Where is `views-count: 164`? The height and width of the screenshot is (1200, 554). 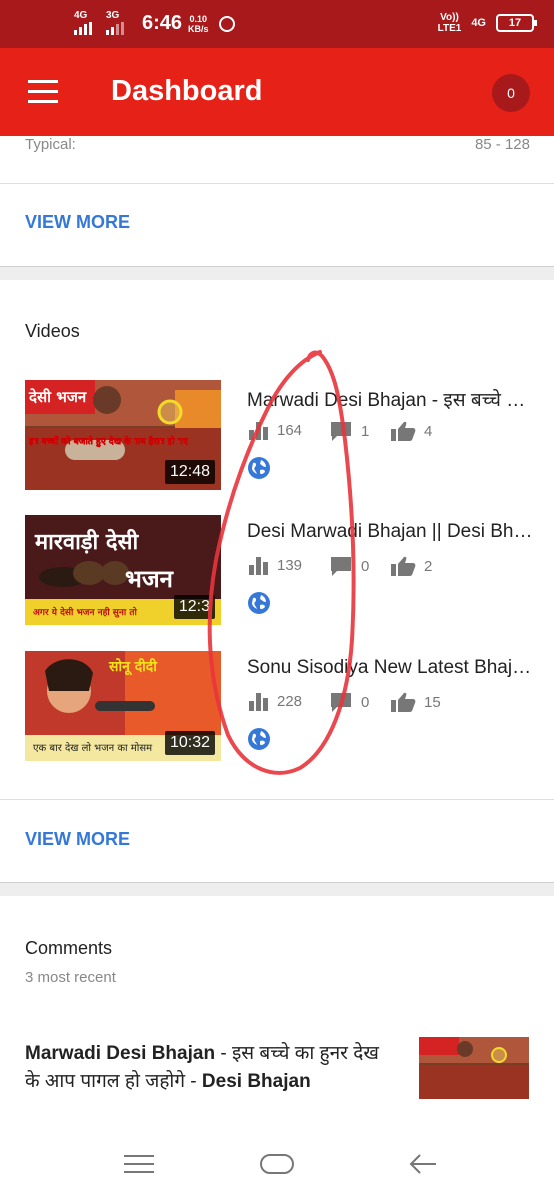 views-count: 164 is located at coordinates (290, 430).